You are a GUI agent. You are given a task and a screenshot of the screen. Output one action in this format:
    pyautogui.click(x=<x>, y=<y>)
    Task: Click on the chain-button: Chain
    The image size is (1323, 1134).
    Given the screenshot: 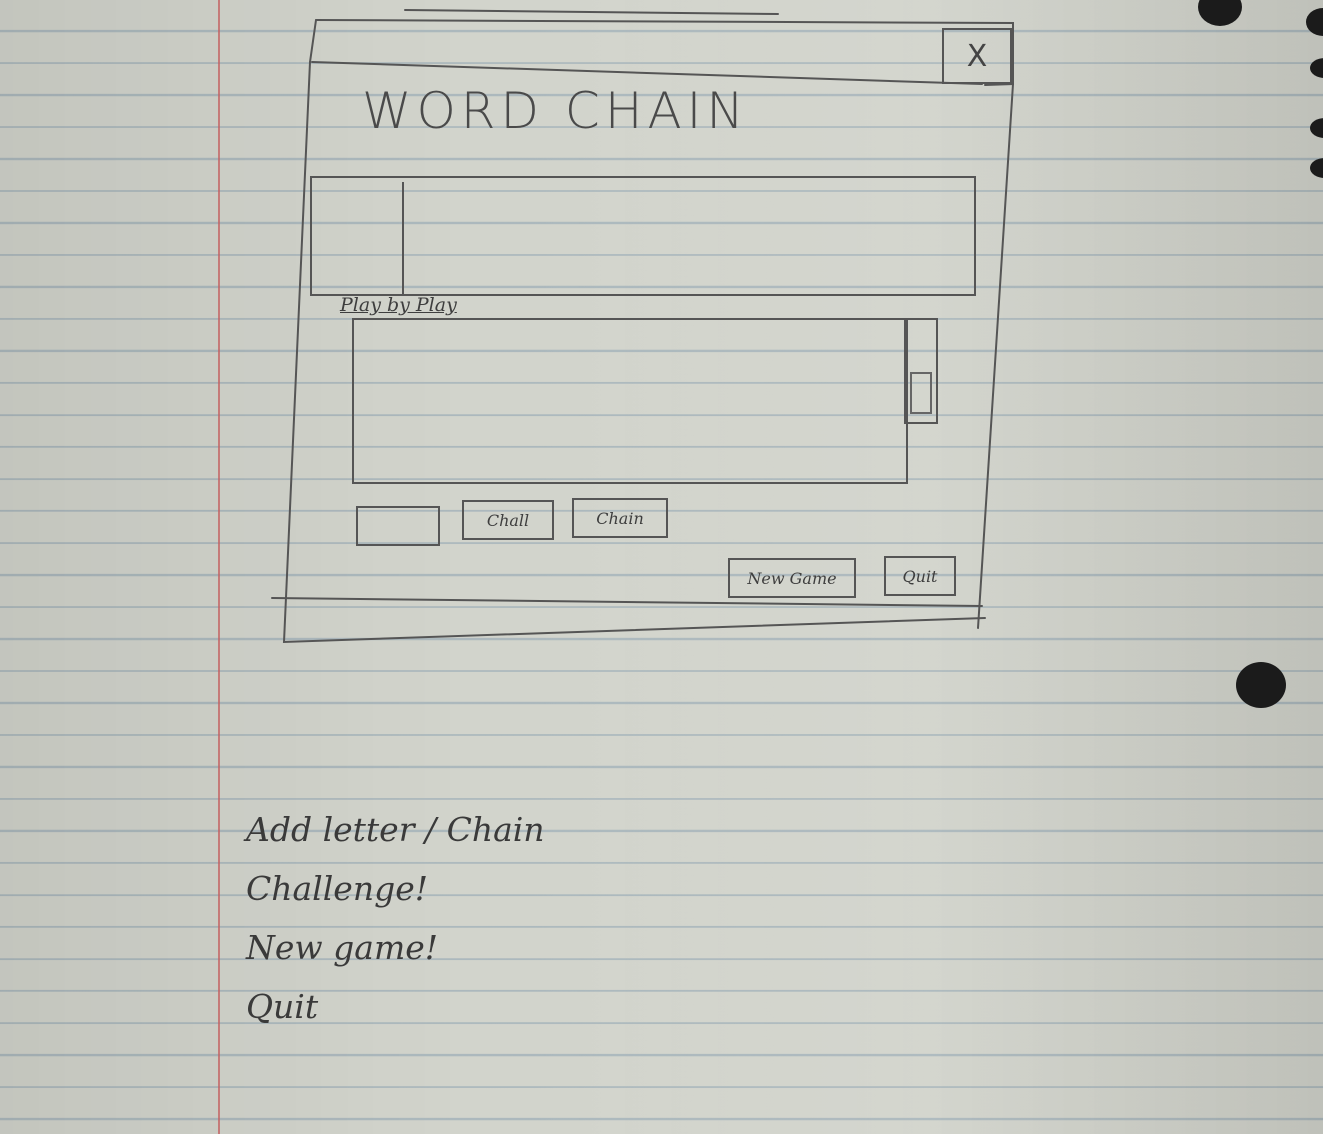 What is the action you would take?
    pyautogui.click(x=620, y=518)
    